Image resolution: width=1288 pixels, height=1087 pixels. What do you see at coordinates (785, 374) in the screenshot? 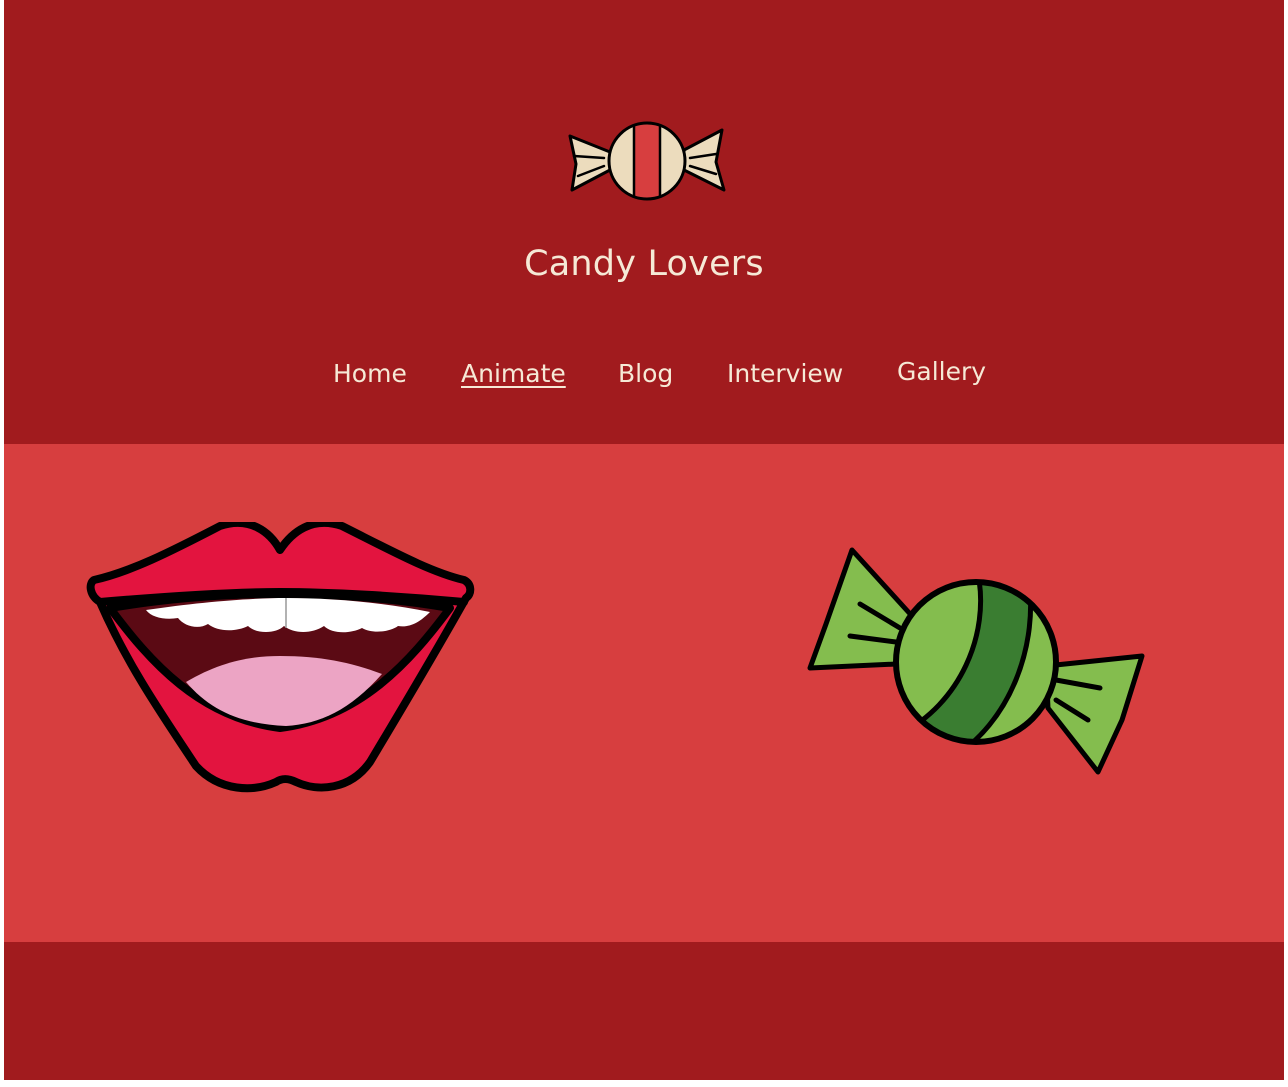
I see `nav-interview: Interview` at bounding box center [785, 374].